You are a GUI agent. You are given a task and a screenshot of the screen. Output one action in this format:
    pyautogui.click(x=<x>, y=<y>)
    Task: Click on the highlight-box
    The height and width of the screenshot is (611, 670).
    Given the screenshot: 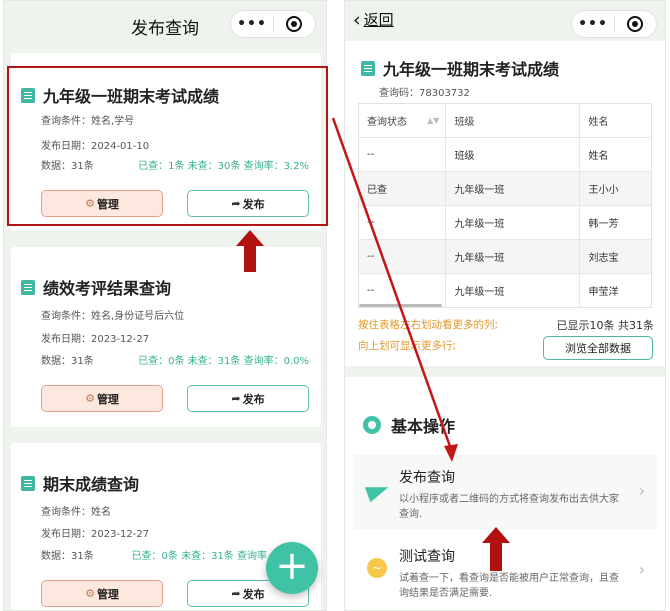 What is the action you would take?
    pyautogui.click(x=167, y=146)
    